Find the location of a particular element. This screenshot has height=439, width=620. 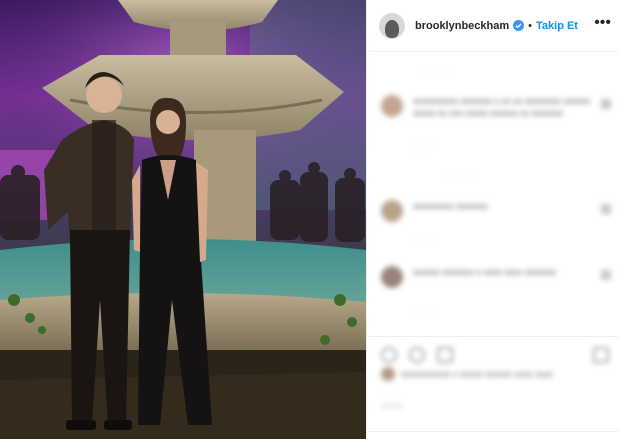

comment-bubble-icon is located at coordinates (417, 355).